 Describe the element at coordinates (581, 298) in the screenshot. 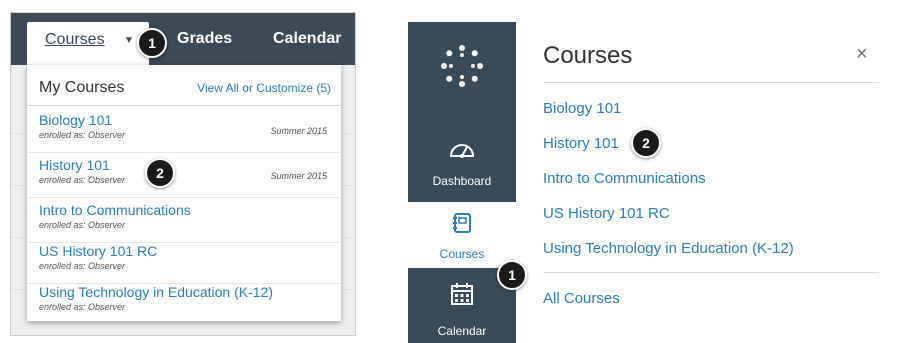

I see `all-courses-link: All Courses` at that location.